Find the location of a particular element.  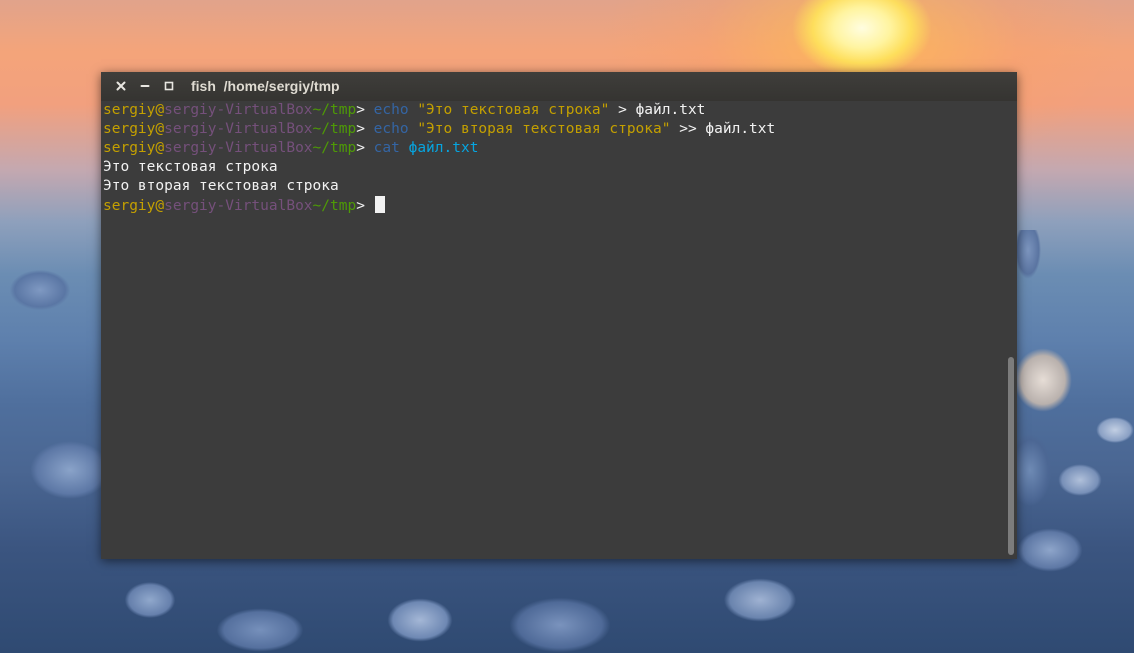

close-icon is located at coordinates (121, 86).